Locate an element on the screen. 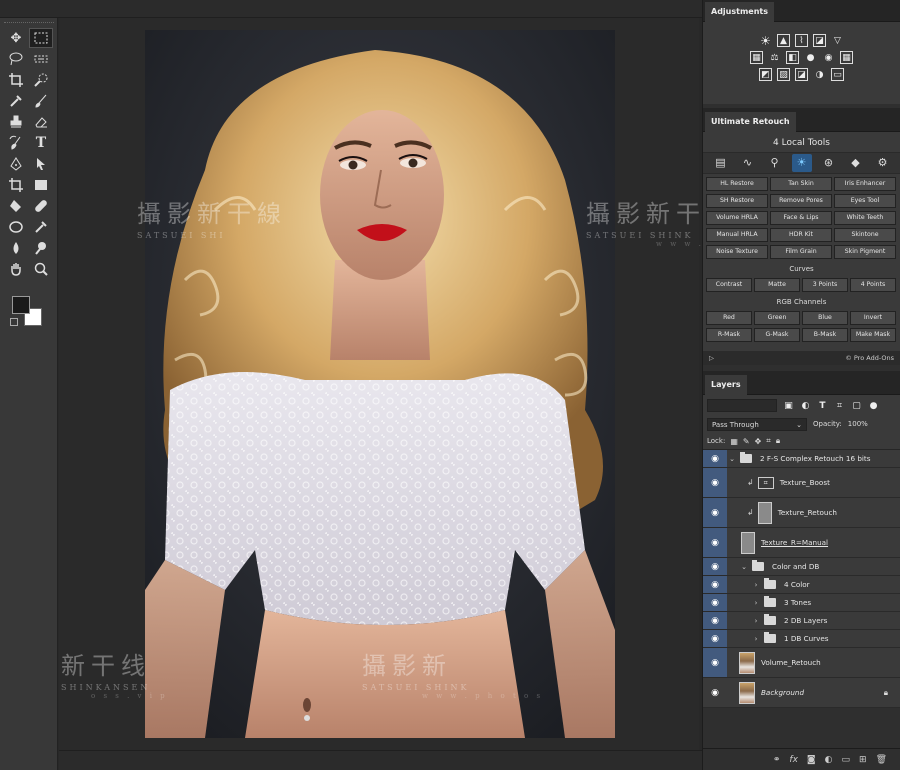  foreground-color-swatch is located at coordinates (21, 305).